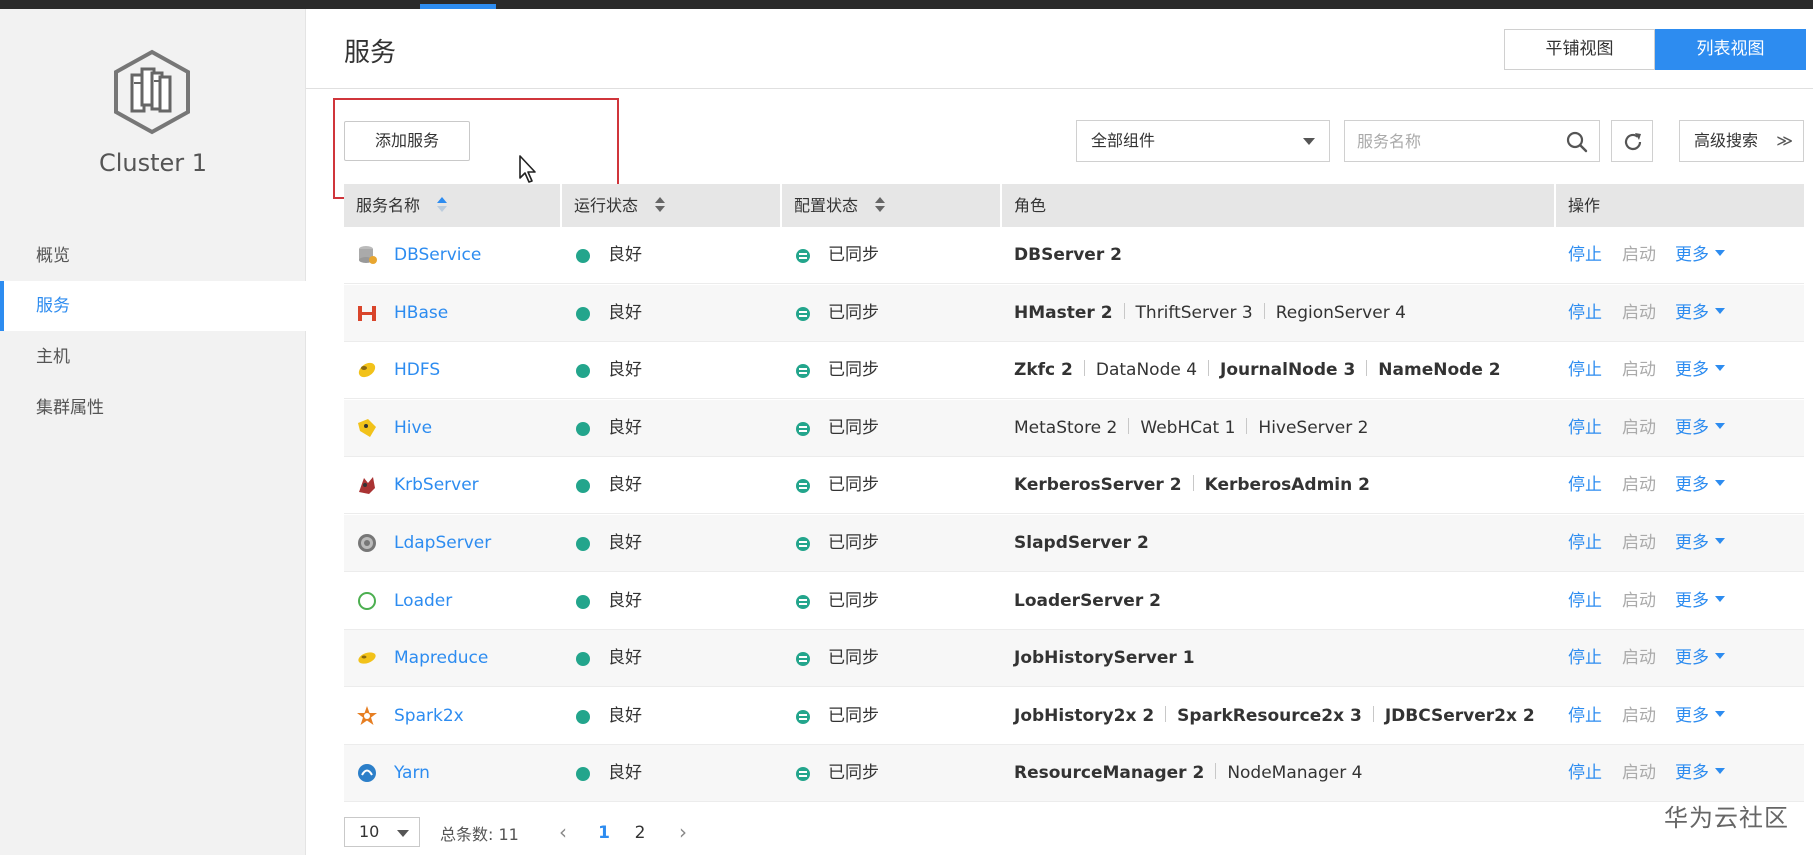 This screenshot has width=1813, height=855. I want to click on sidebar-item-hosts: 主机, so click(153, 357).